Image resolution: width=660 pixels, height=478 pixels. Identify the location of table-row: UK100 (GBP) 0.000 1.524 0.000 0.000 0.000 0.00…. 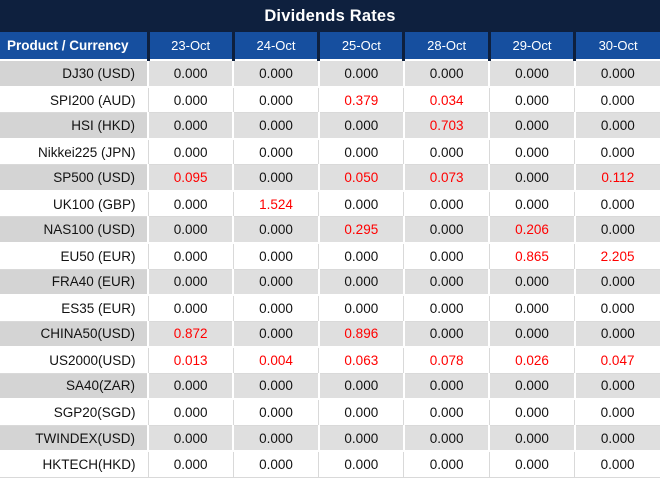
(330, 204).